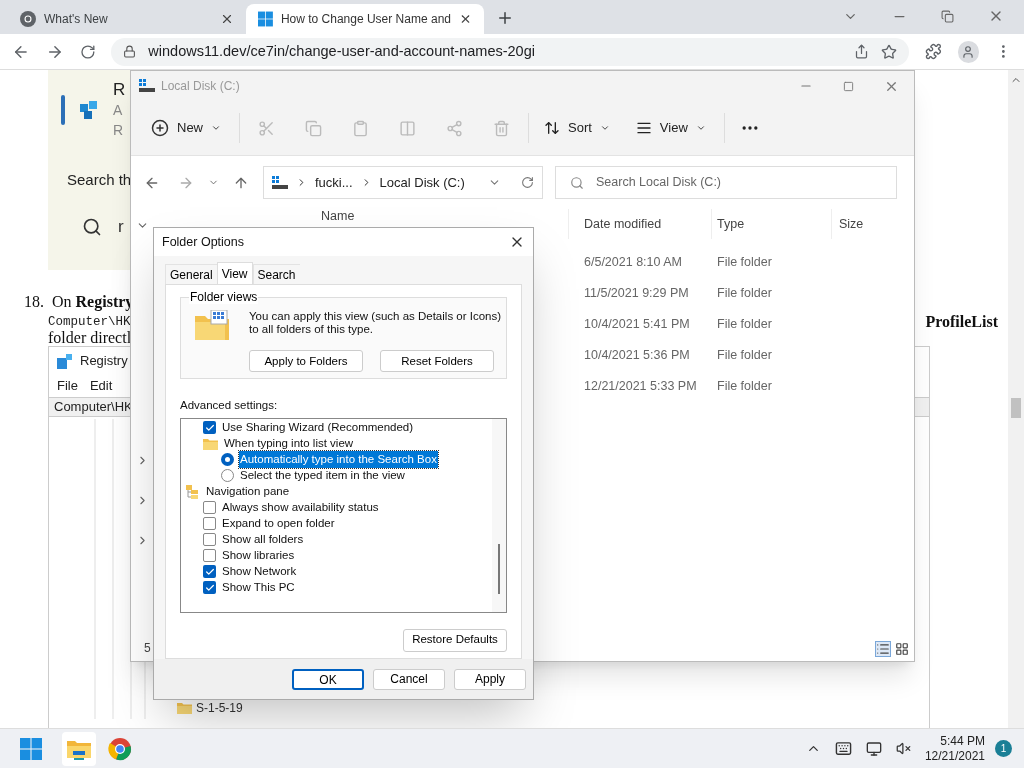  I want to click on chrome-taskbar-icon, so click(120, 748).